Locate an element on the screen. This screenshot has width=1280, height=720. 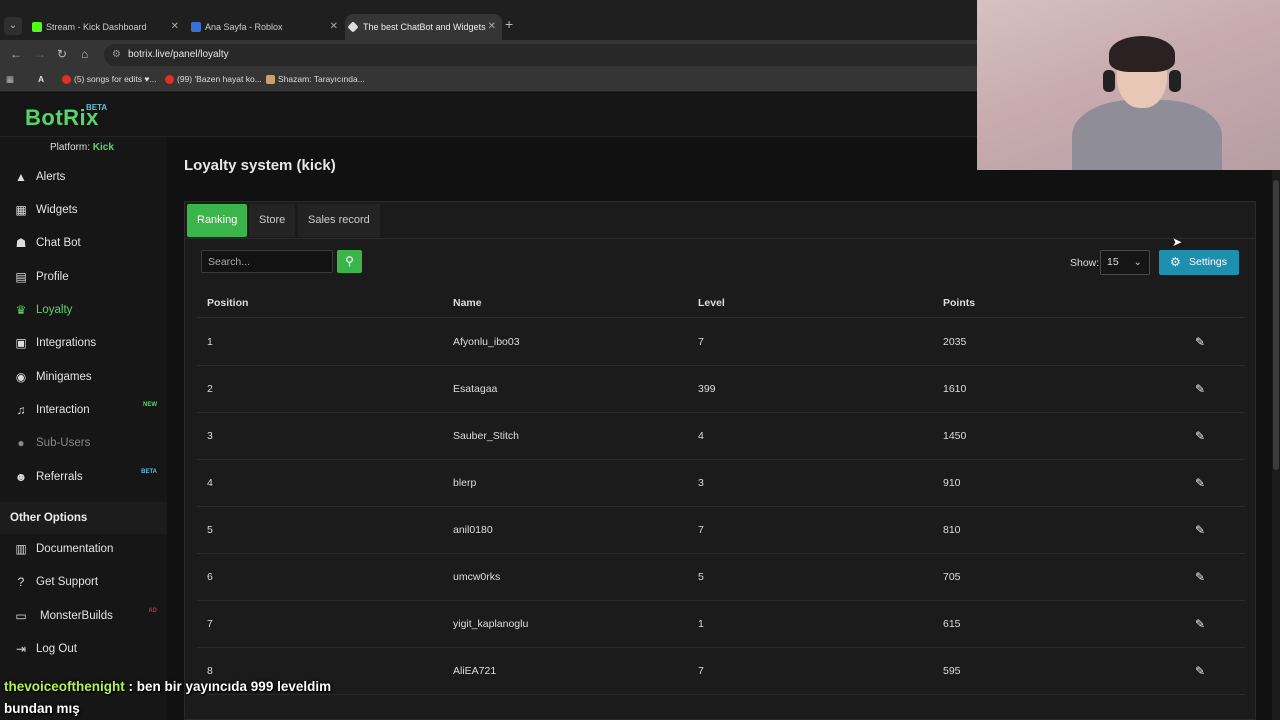
table-row: 4 blerp 3 910 ✎ is located at coordinates (721, 483).